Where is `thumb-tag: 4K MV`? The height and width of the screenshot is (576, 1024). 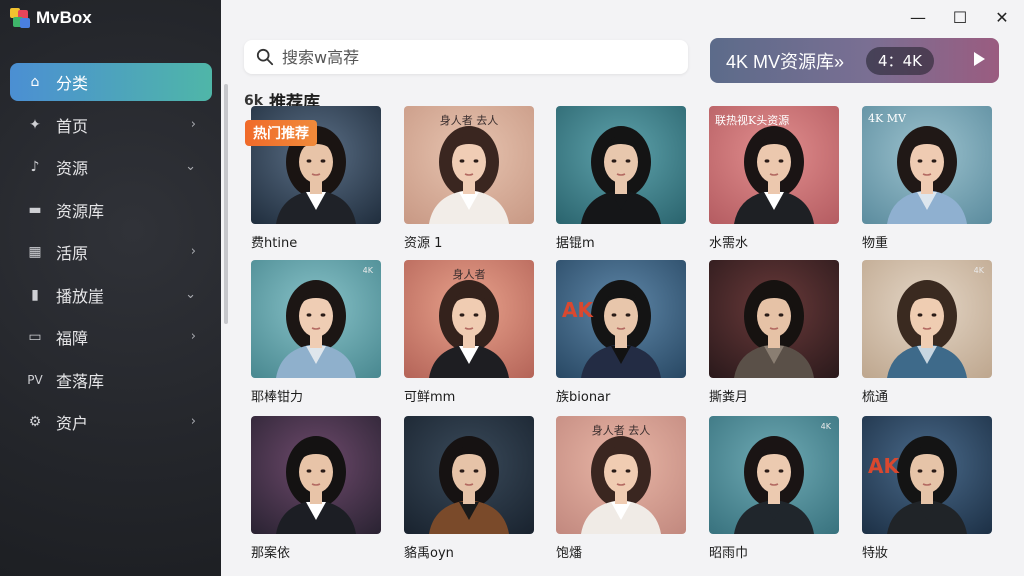 thumb-tag: 4K MV is located at coordinates (887, 118).